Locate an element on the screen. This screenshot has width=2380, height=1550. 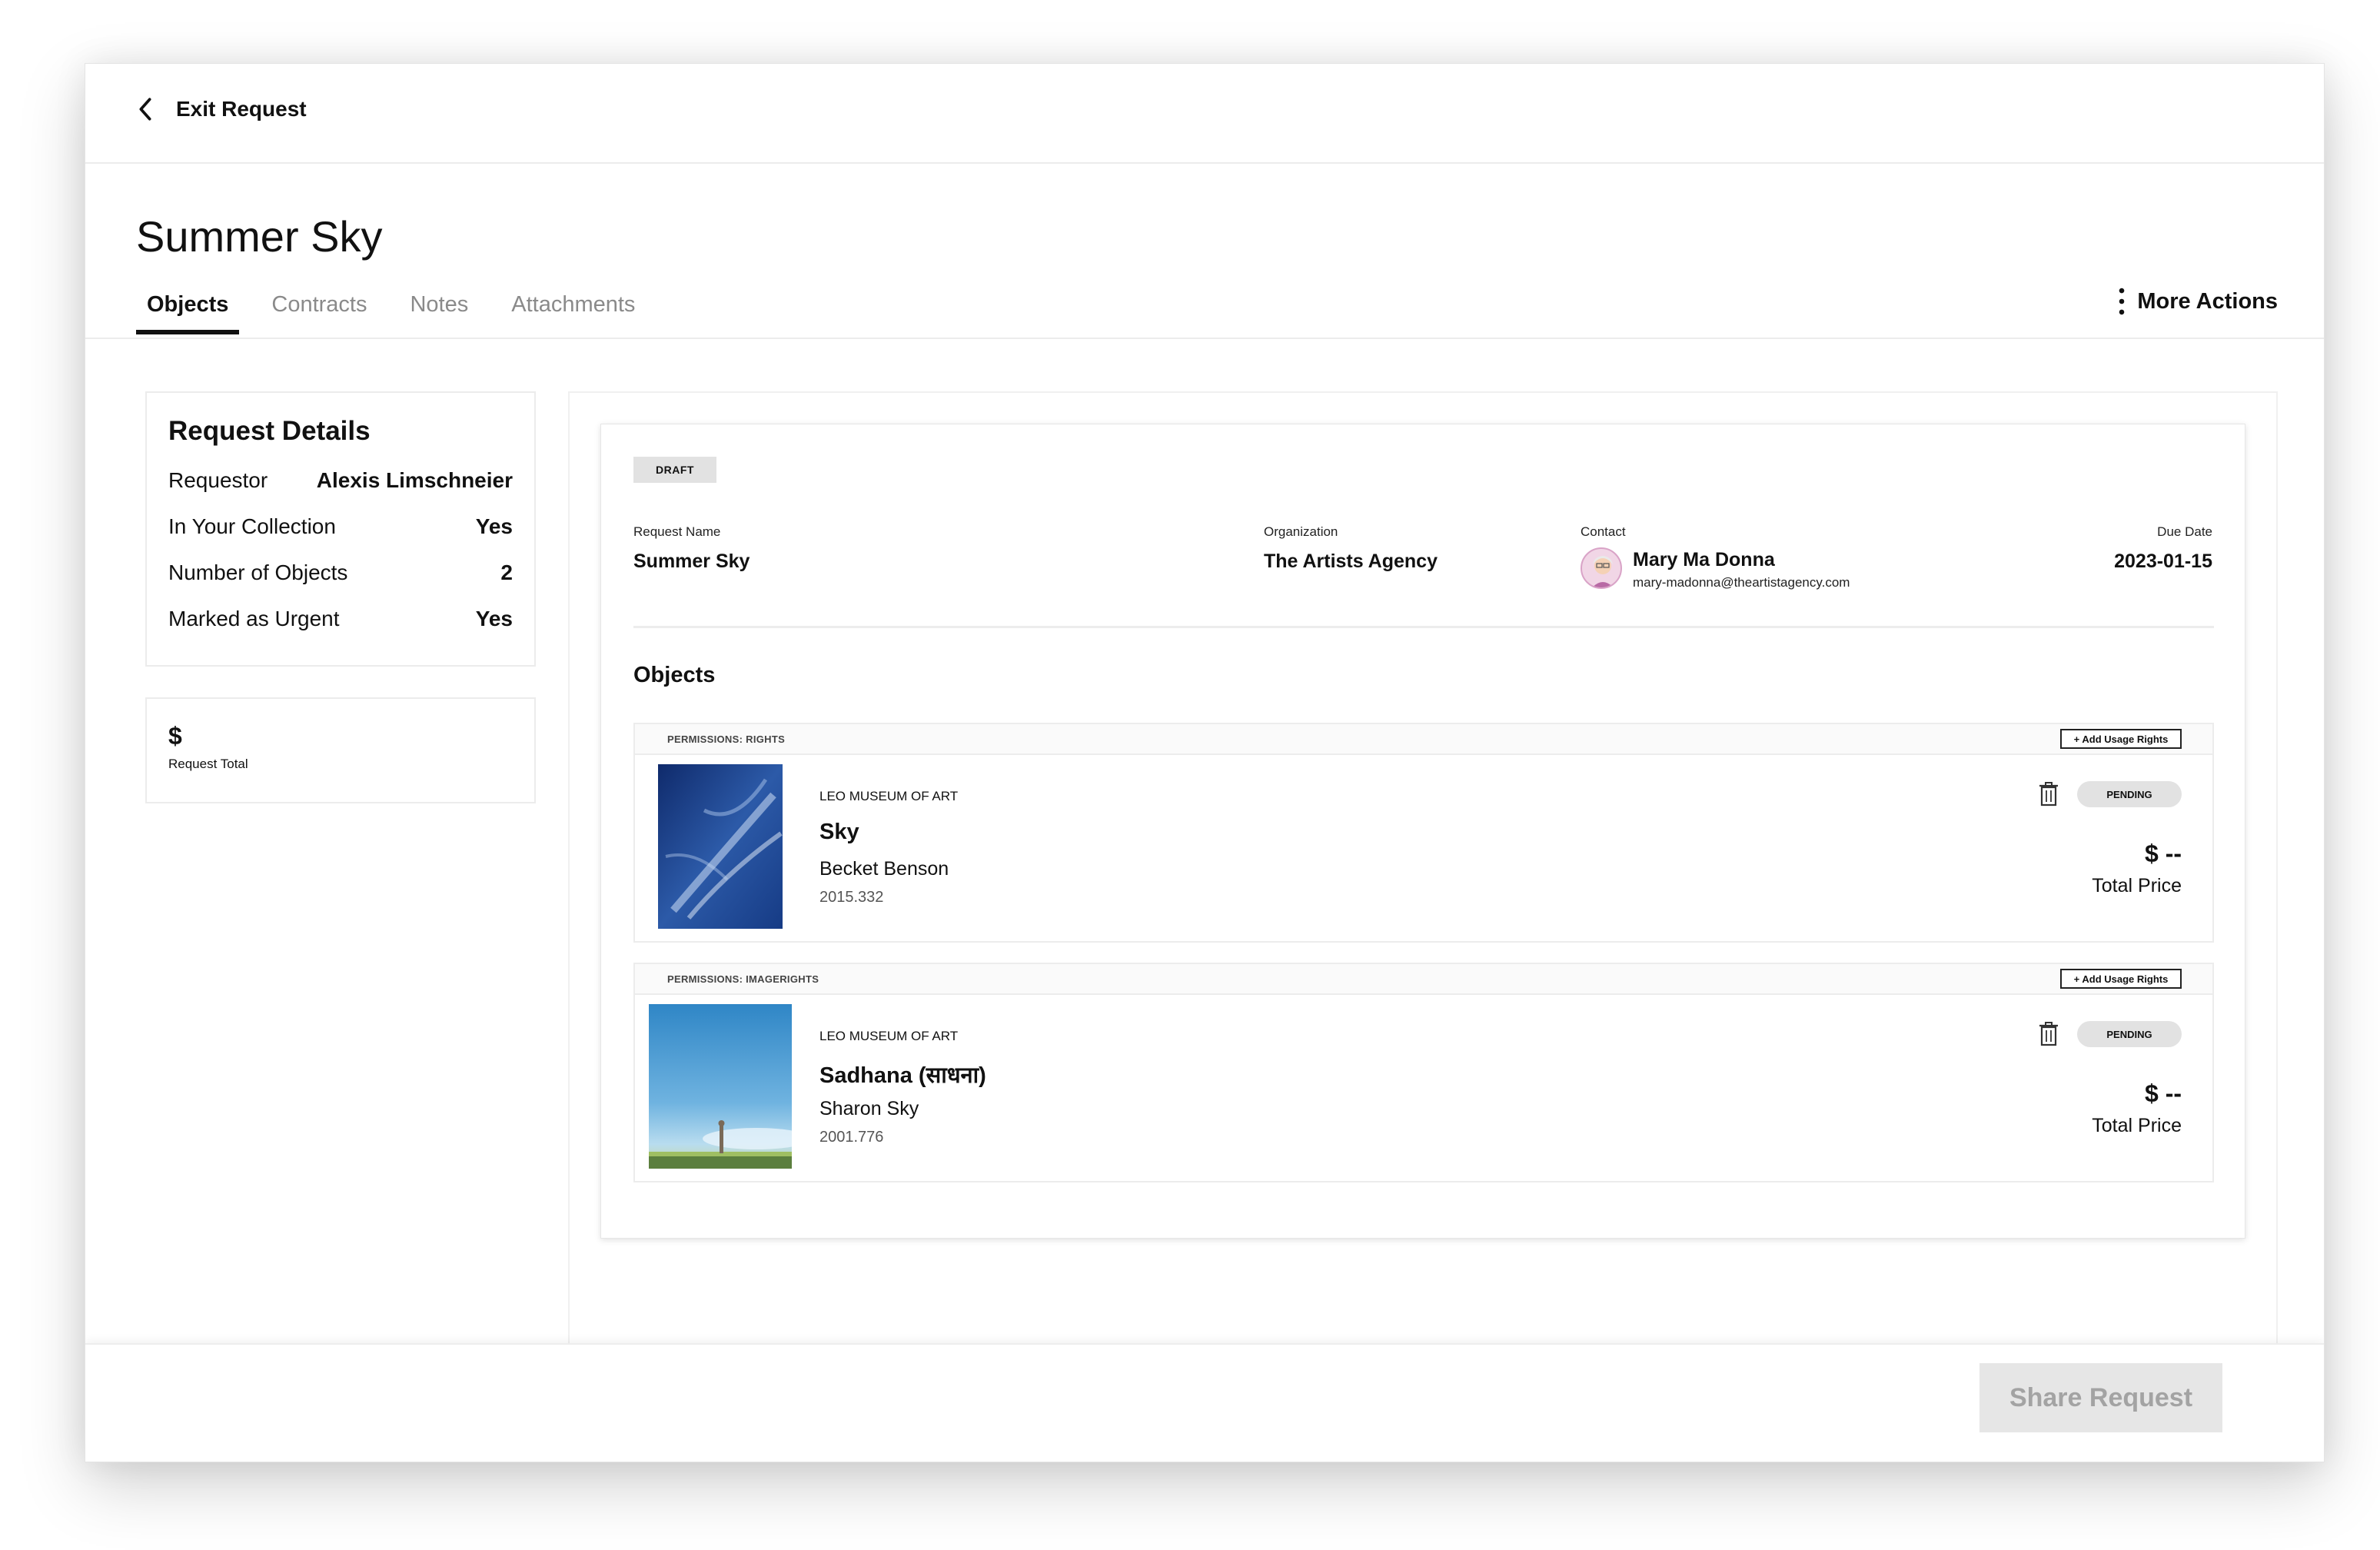
exit-request-link: Exit Request is located at coordinates (221, 109).